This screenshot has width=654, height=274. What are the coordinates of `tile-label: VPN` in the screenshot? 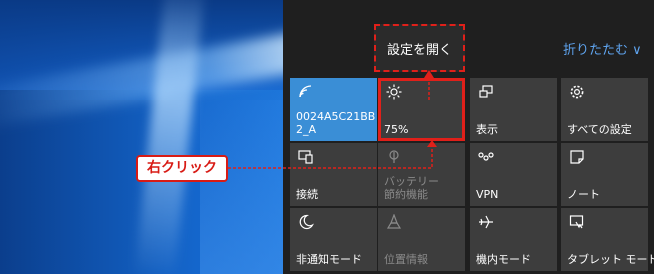 It's located at (487, 194).